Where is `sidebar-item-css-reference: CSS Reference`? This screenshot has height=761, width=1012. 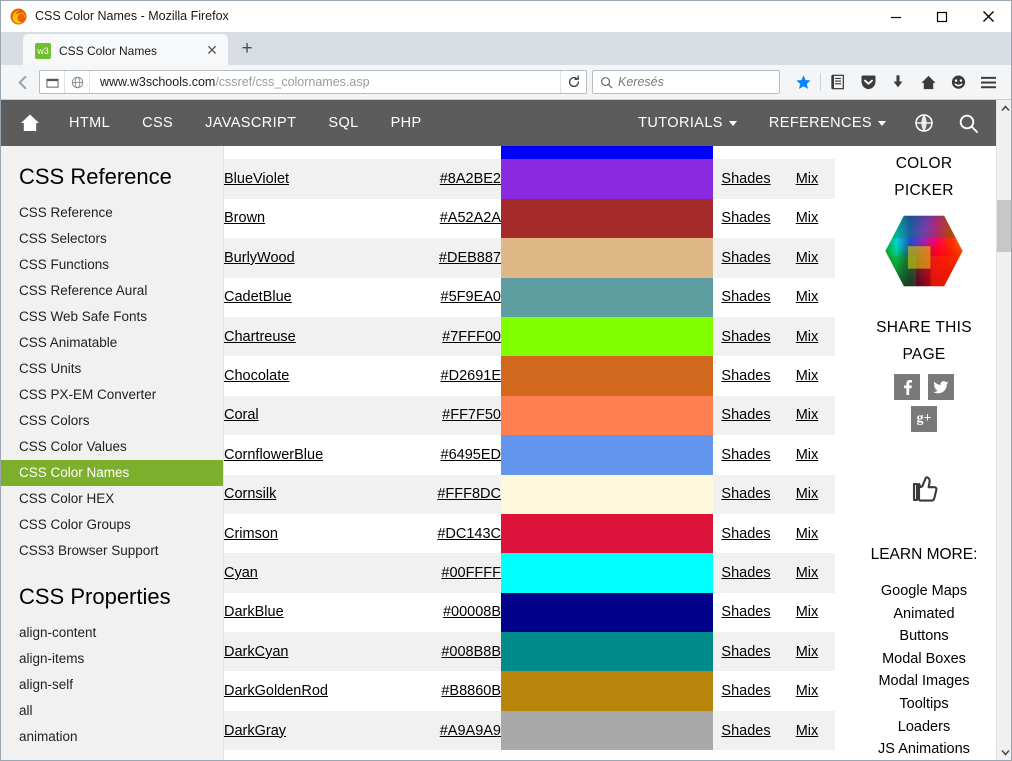 sidebar-item-css-reference: CSS Reference is located at coordinates (112, 213).